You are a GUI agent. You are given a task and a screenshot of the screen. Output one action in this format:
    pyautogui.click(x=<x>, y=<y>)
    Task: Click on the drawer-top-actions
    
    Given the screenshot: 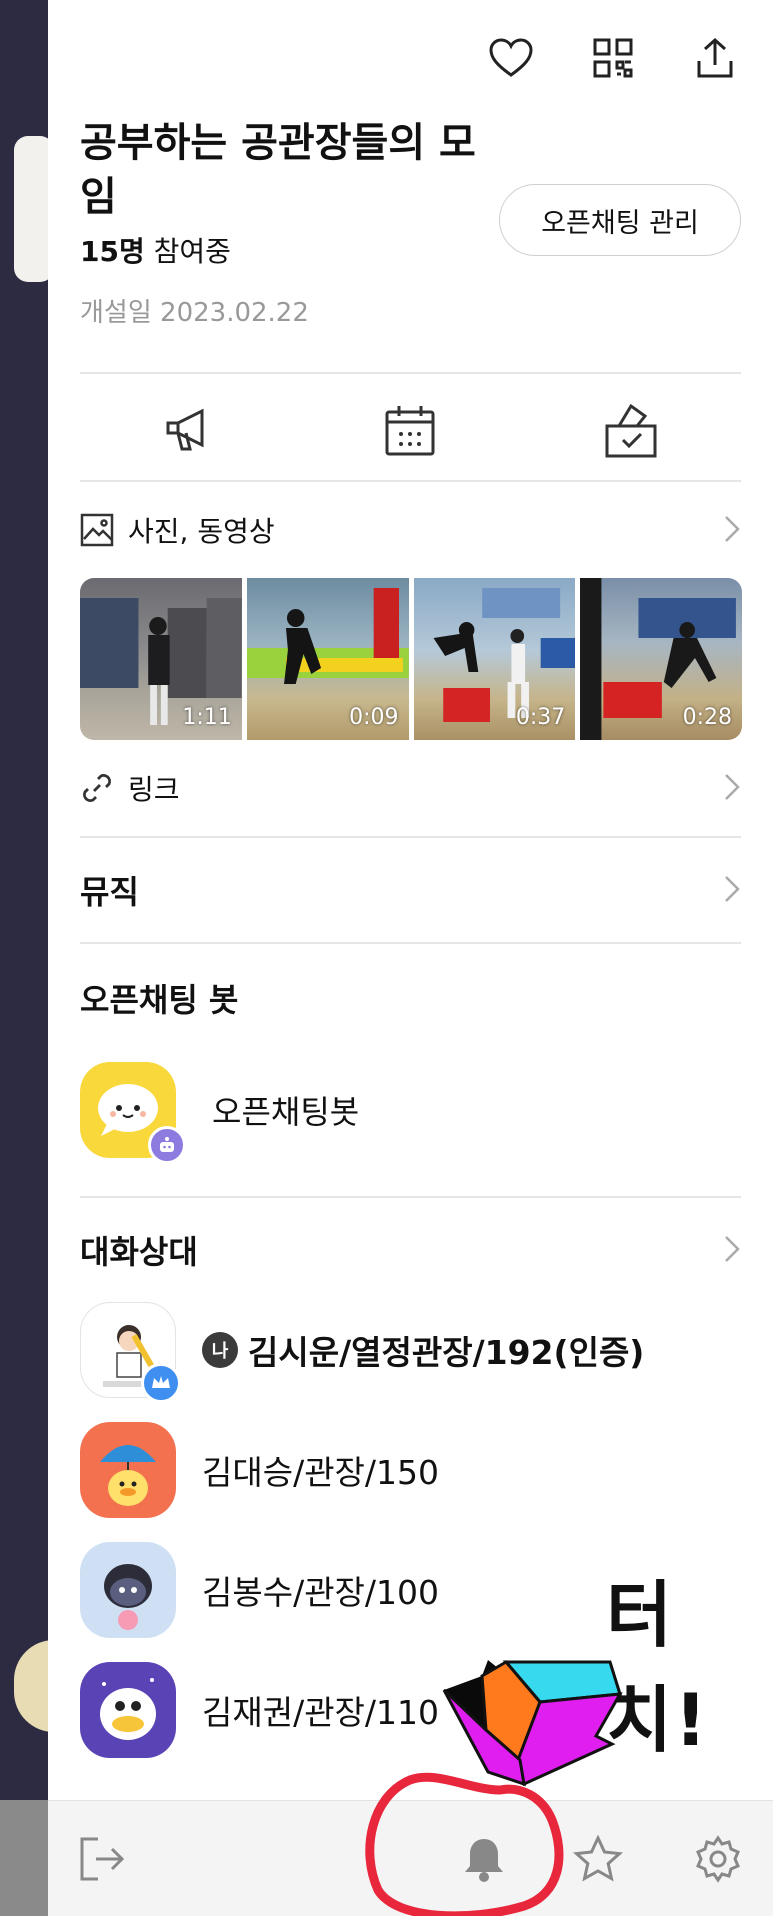 What is the action you would take?
    pyautogui.click(x=613, y=58)
    